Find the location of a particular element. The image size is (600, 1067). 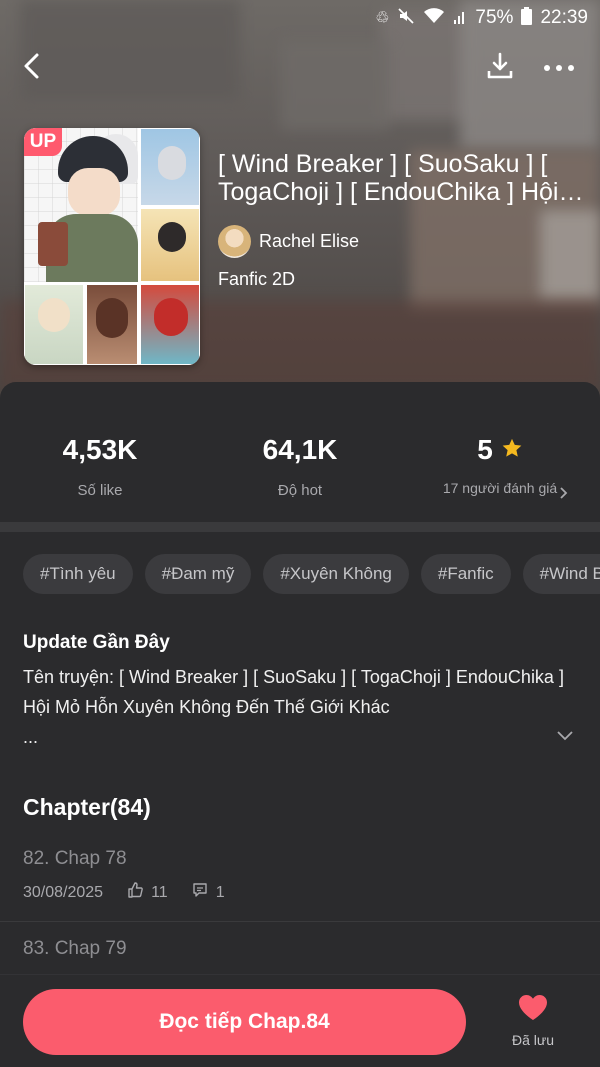

more-options-button is located at coordinates (559, 68).